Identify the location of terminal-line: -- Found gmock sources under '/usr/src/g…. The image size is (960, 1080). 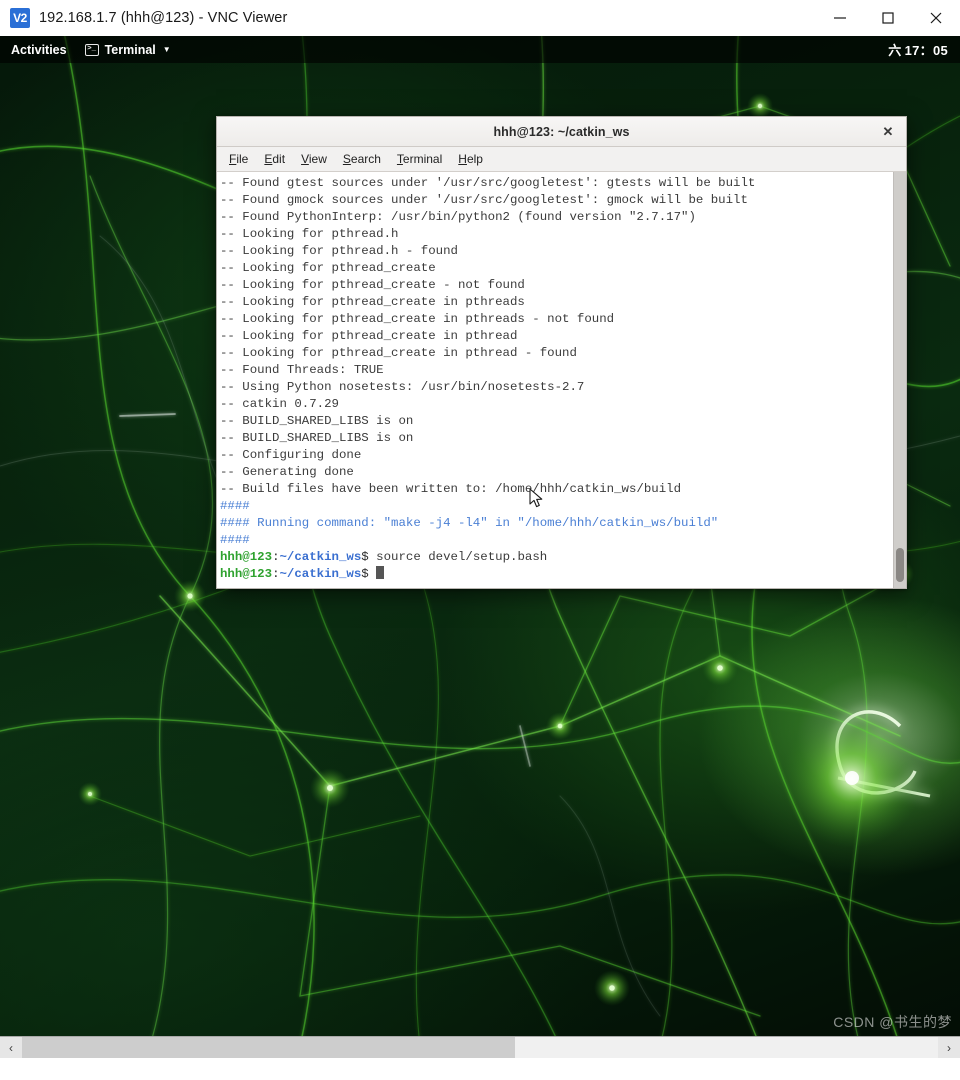
(556, 200).